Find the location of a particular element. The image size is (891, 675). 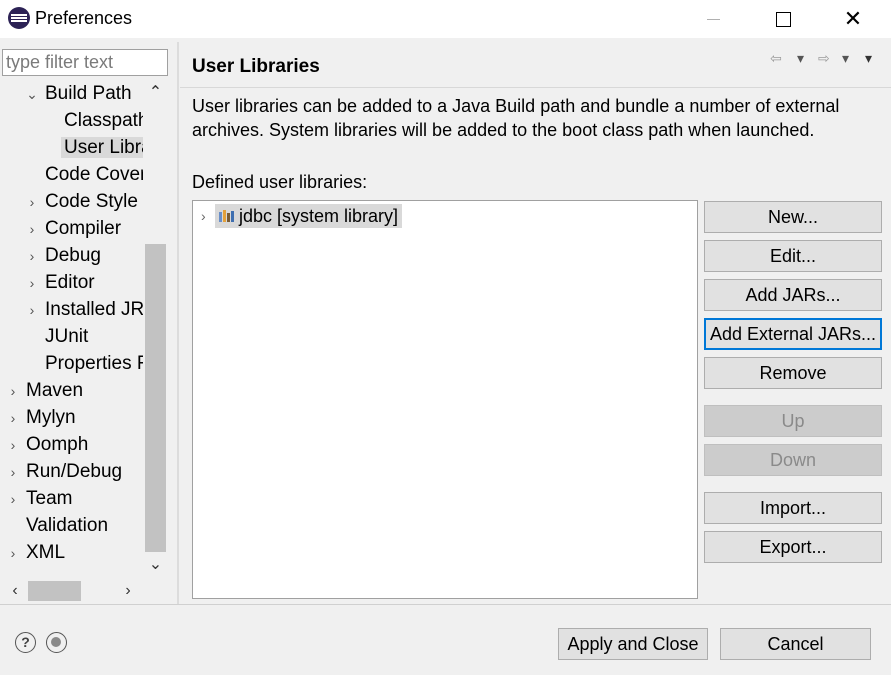

tree-item-label: Code Cover is located at coordinates (94, 174).